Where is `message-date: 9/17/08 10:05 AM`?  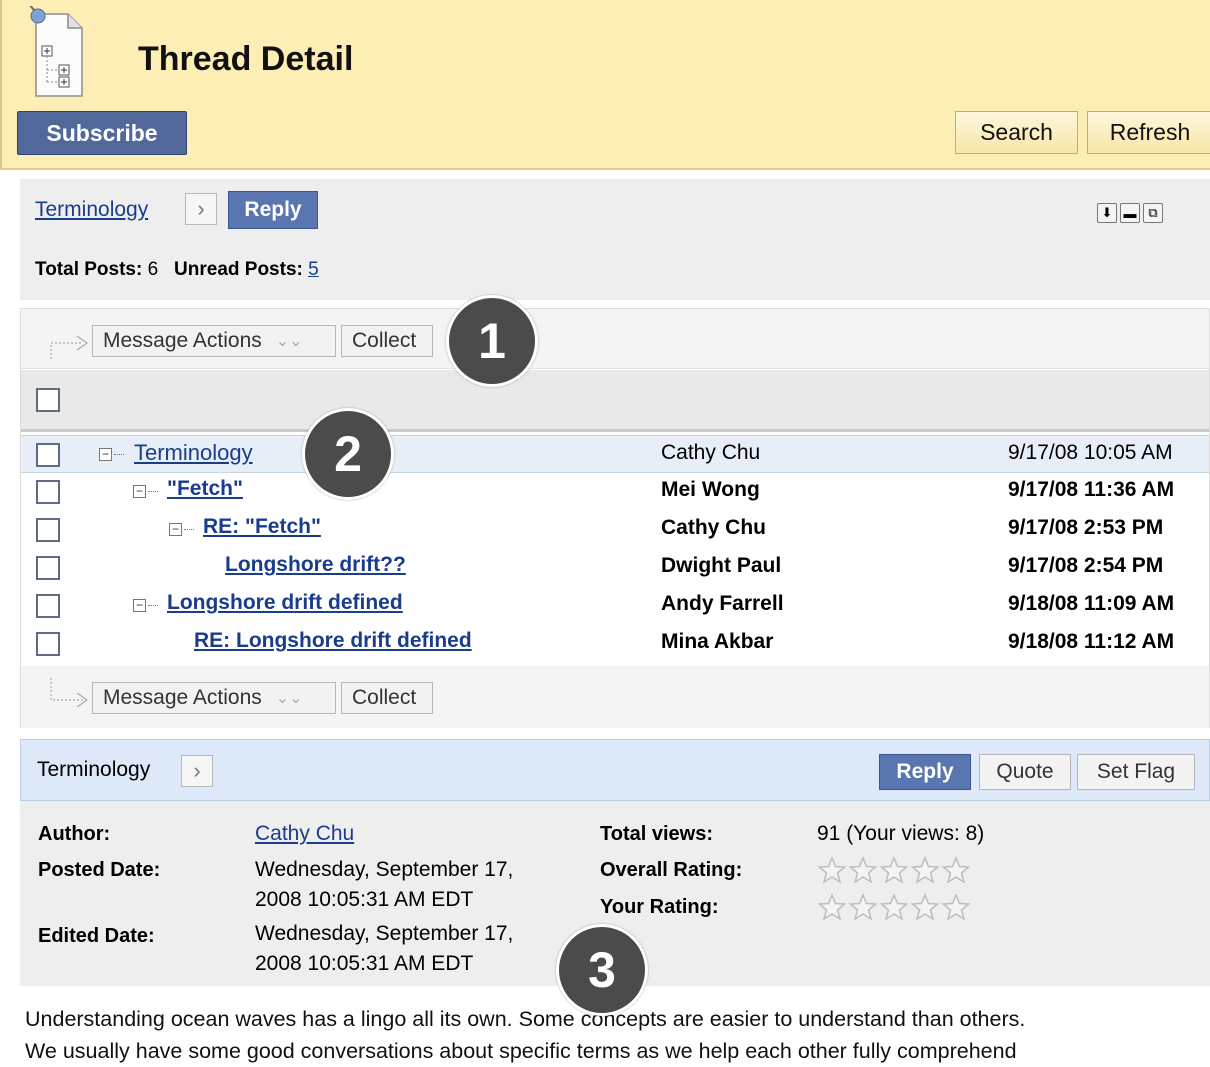 message-date: 9/17/08 10:05 AM is located at coordinates (1090, 452).